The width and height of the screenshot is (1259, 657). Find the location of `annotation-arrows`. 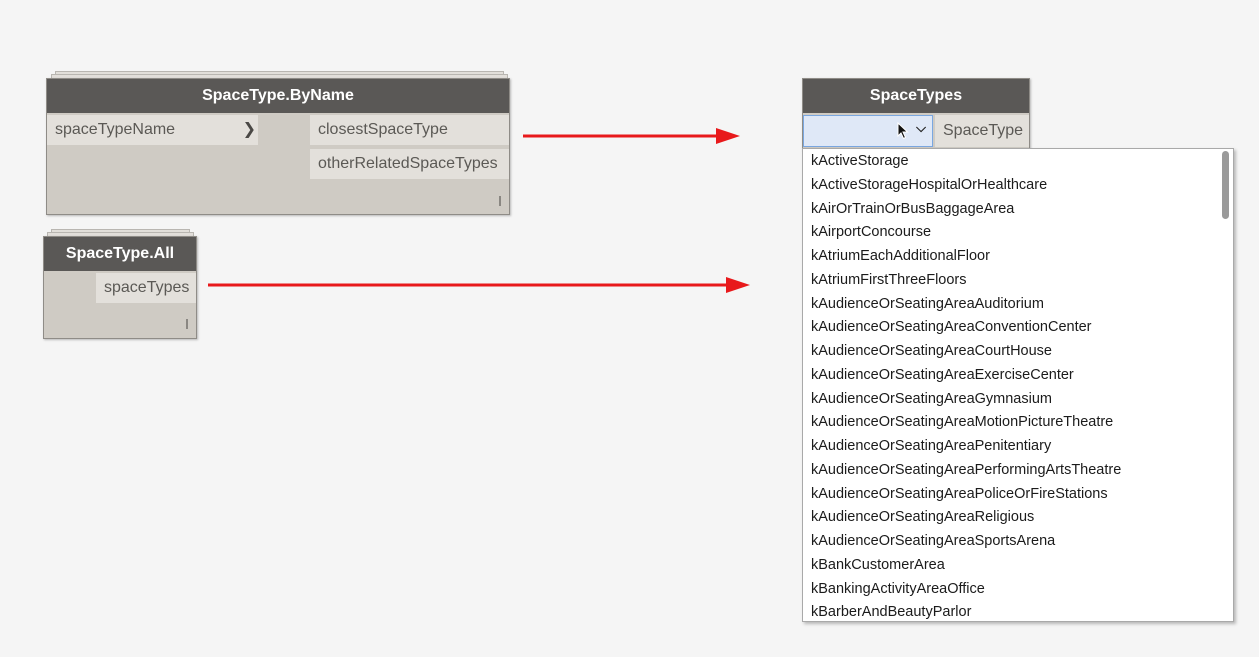

annotation-arrows is located at coordinates (479, 210).